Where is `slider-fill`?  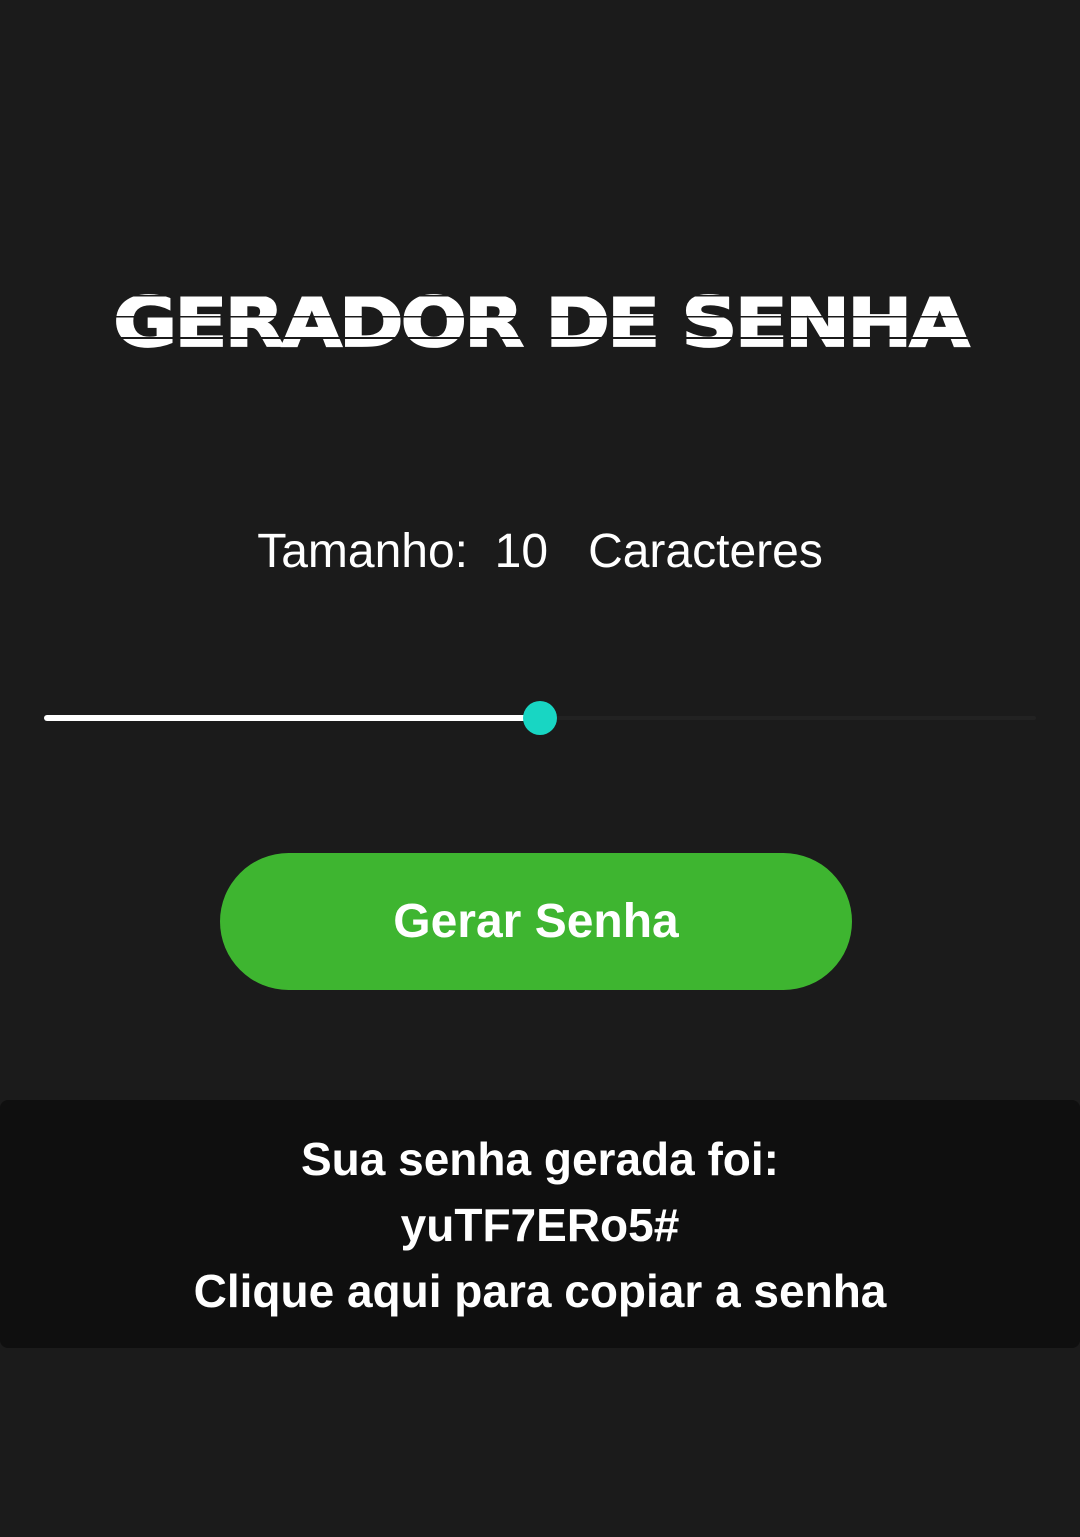
slider-fill is located at coordinates (292, 718).